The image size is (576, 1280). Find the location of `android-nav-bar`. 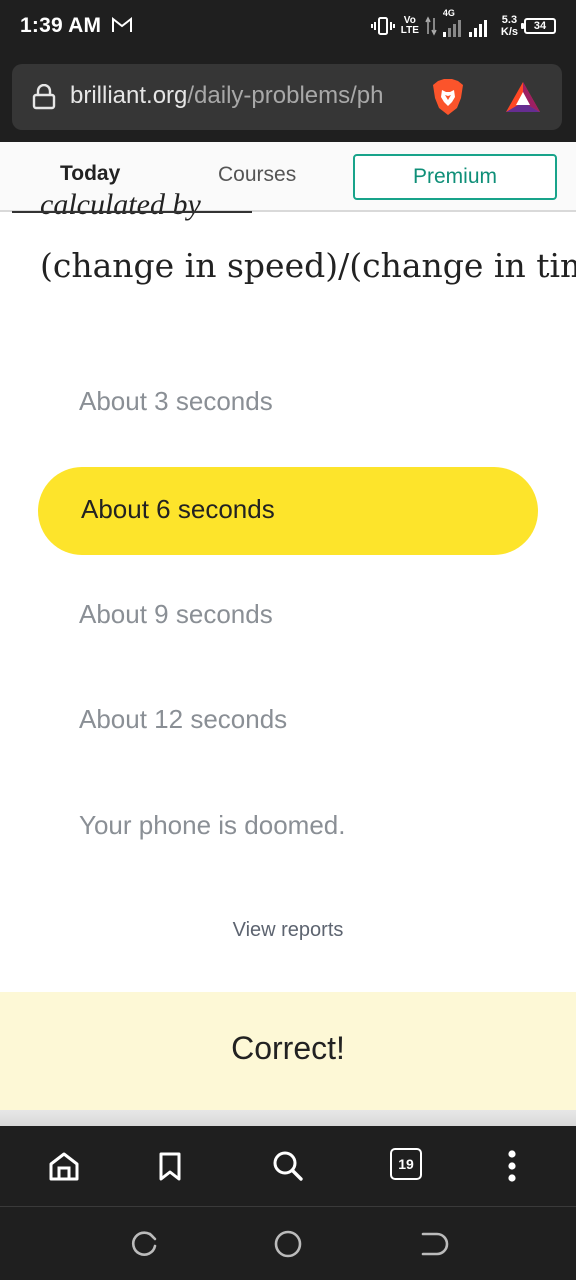

android-nav-bar is located at coordinates (288, 1243).